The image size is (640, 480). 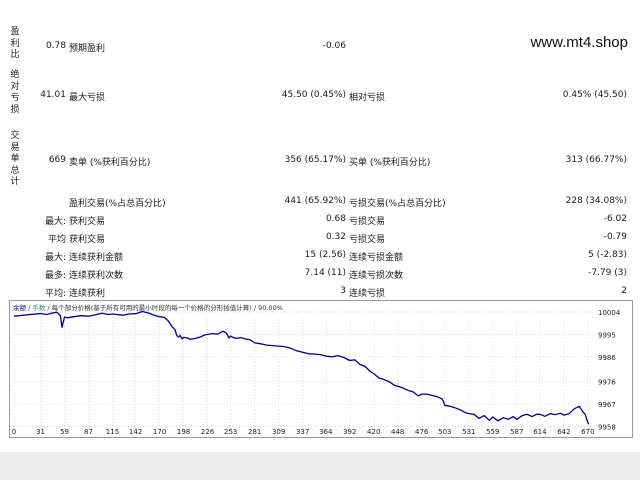 I want to click on legend-part: 90.00%, so click(x=270, y=308).